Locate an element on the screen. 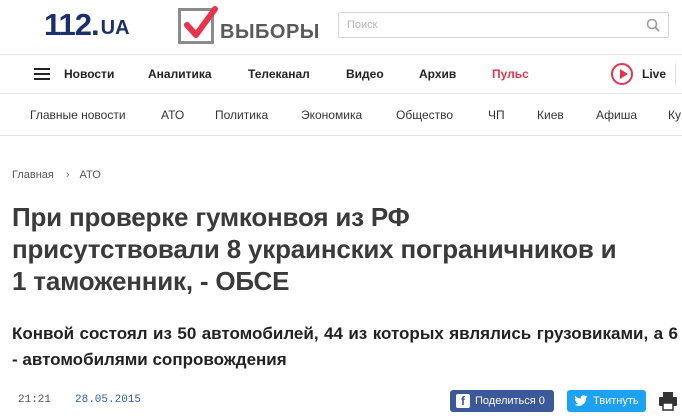 This screenshot has width=682, height=416. breadcrumb-home: Главная is located at coordinates (33, 175).